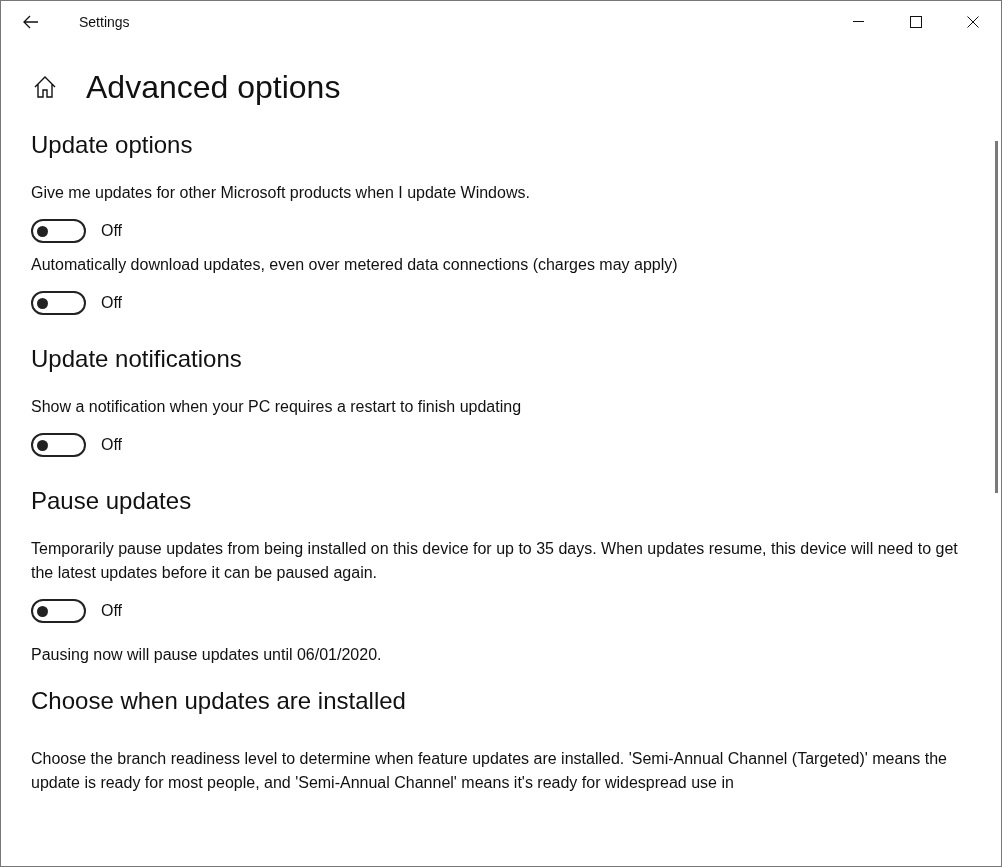 Image resolution: width=1002 pixels, height=867 pixels. I want to click on setting-label: Automatically download updates, even over metered data connections (charges may apply), so click(355, 265).